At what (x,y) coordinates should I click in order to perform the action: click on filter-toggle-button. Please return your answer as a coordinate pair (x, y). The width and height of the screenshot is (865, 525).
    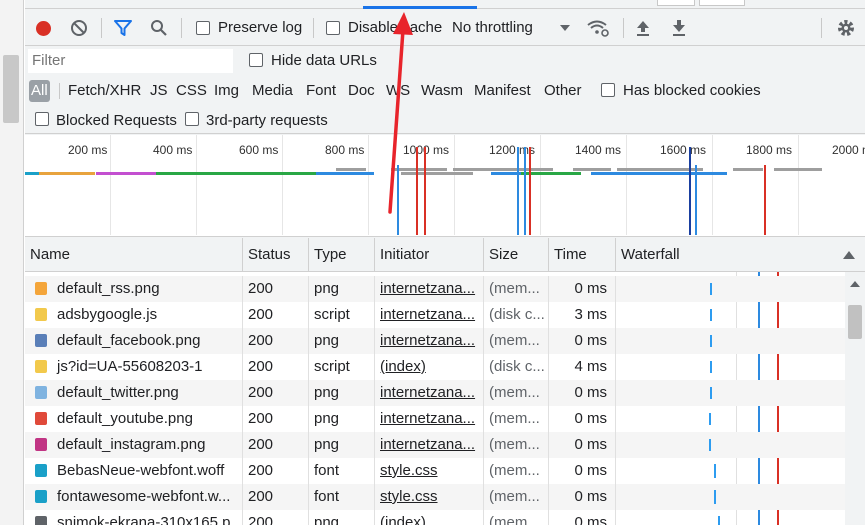
    Looking at the image, I should click on (123, 28).